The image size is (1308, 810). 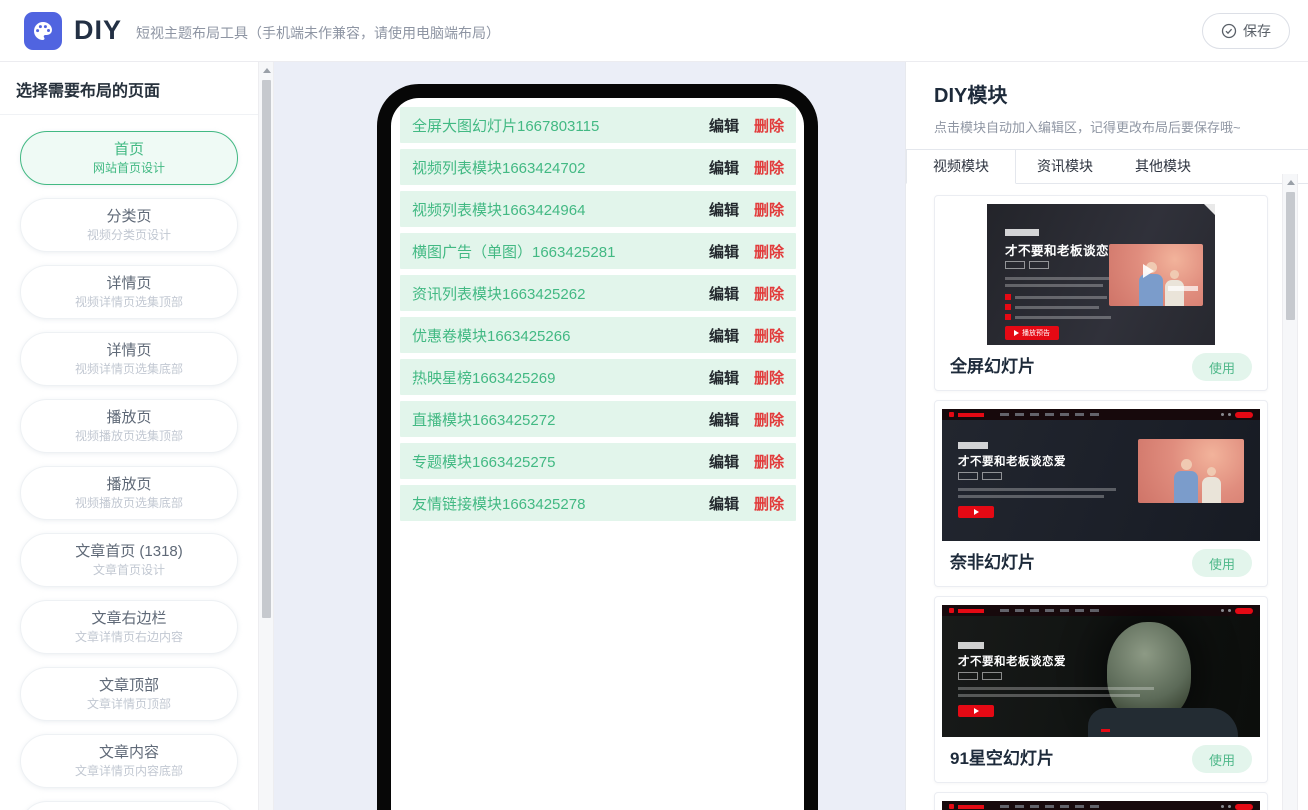 What do you see at coordinates (498, 293) in the screenshot?
I see `module-name-link: 资讯列表模块1663425262` at bounding box center [498, 293].